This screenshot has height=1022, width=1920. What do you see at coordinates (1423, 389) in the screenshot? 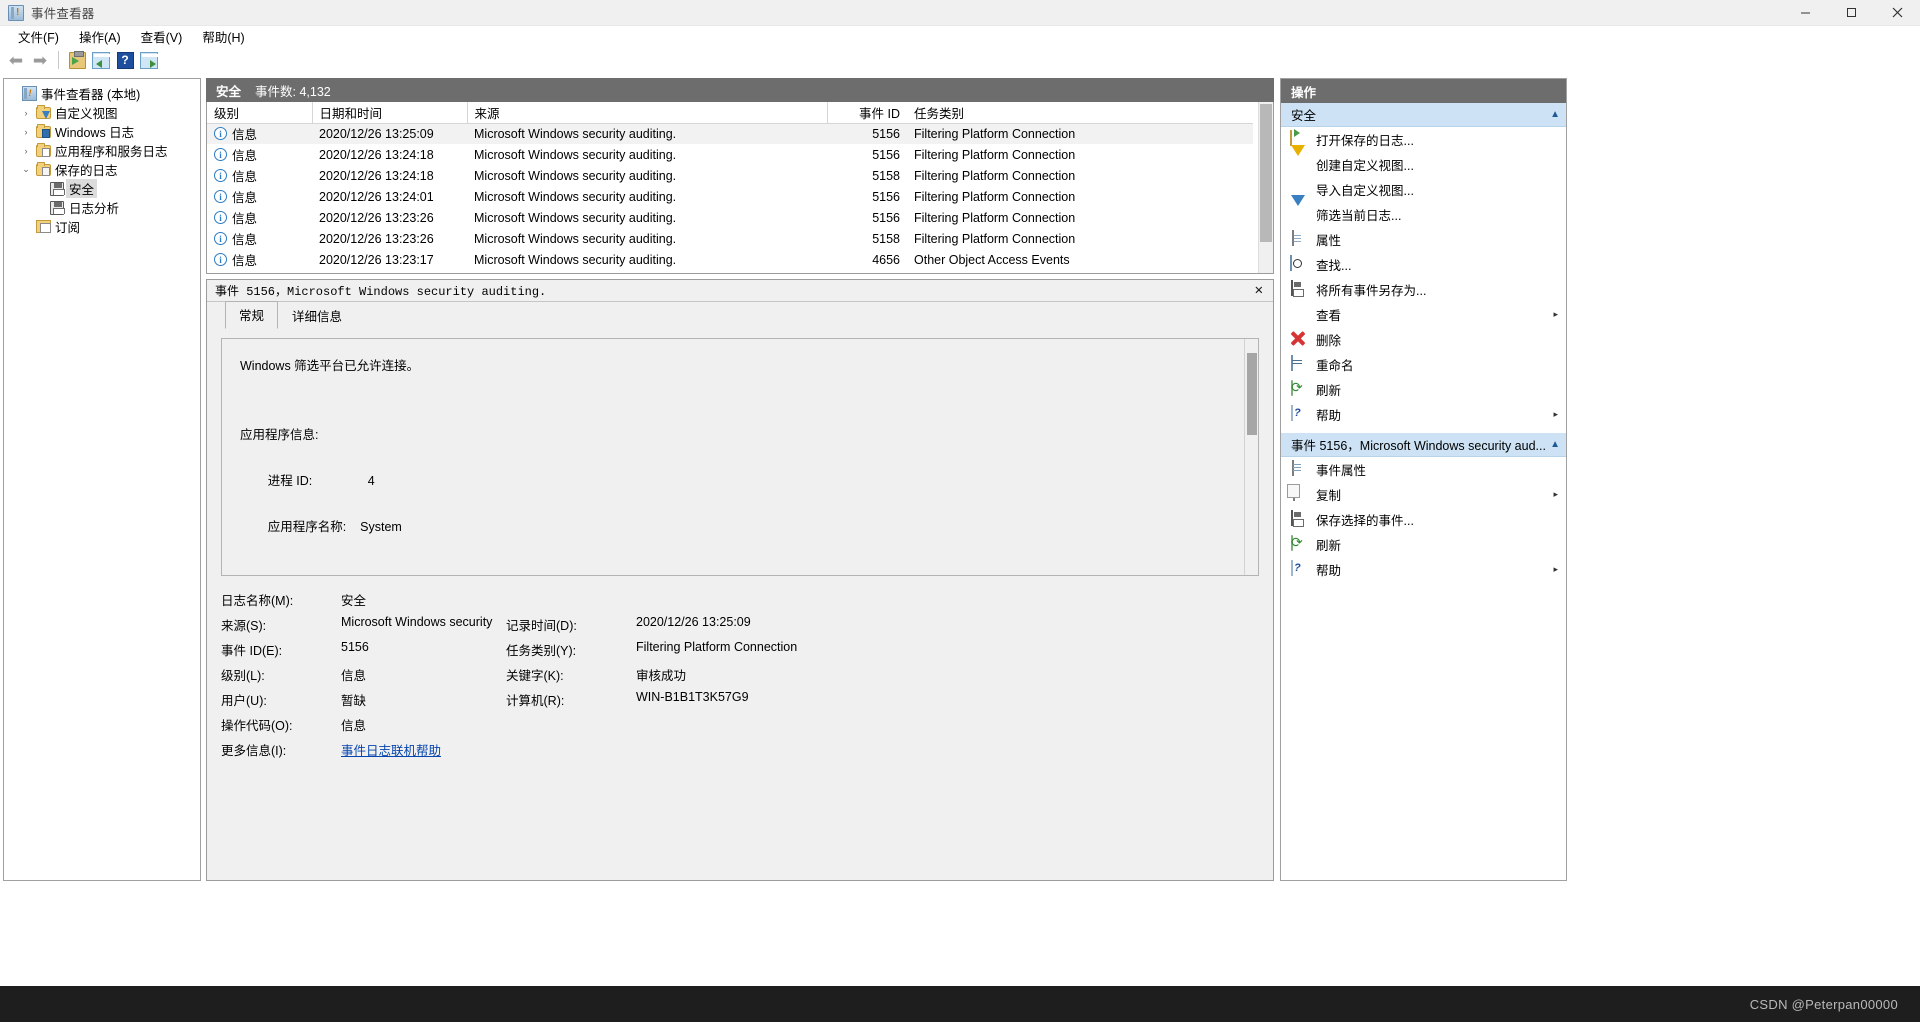
I see `action-refresh: 刷新` at bounding box center [1423, 389].